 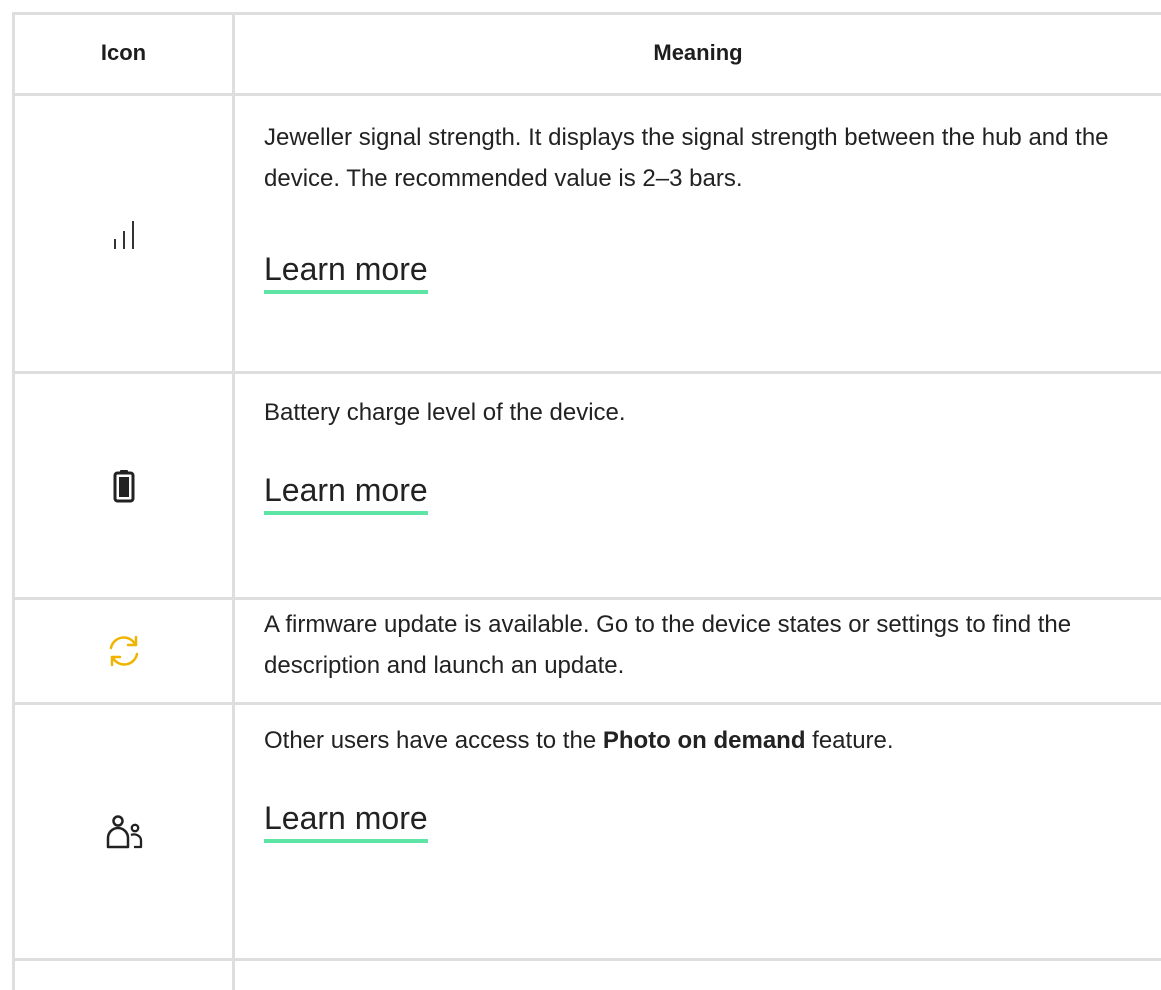 I want to click on sync-update-icon, so click(x=123, y=651).